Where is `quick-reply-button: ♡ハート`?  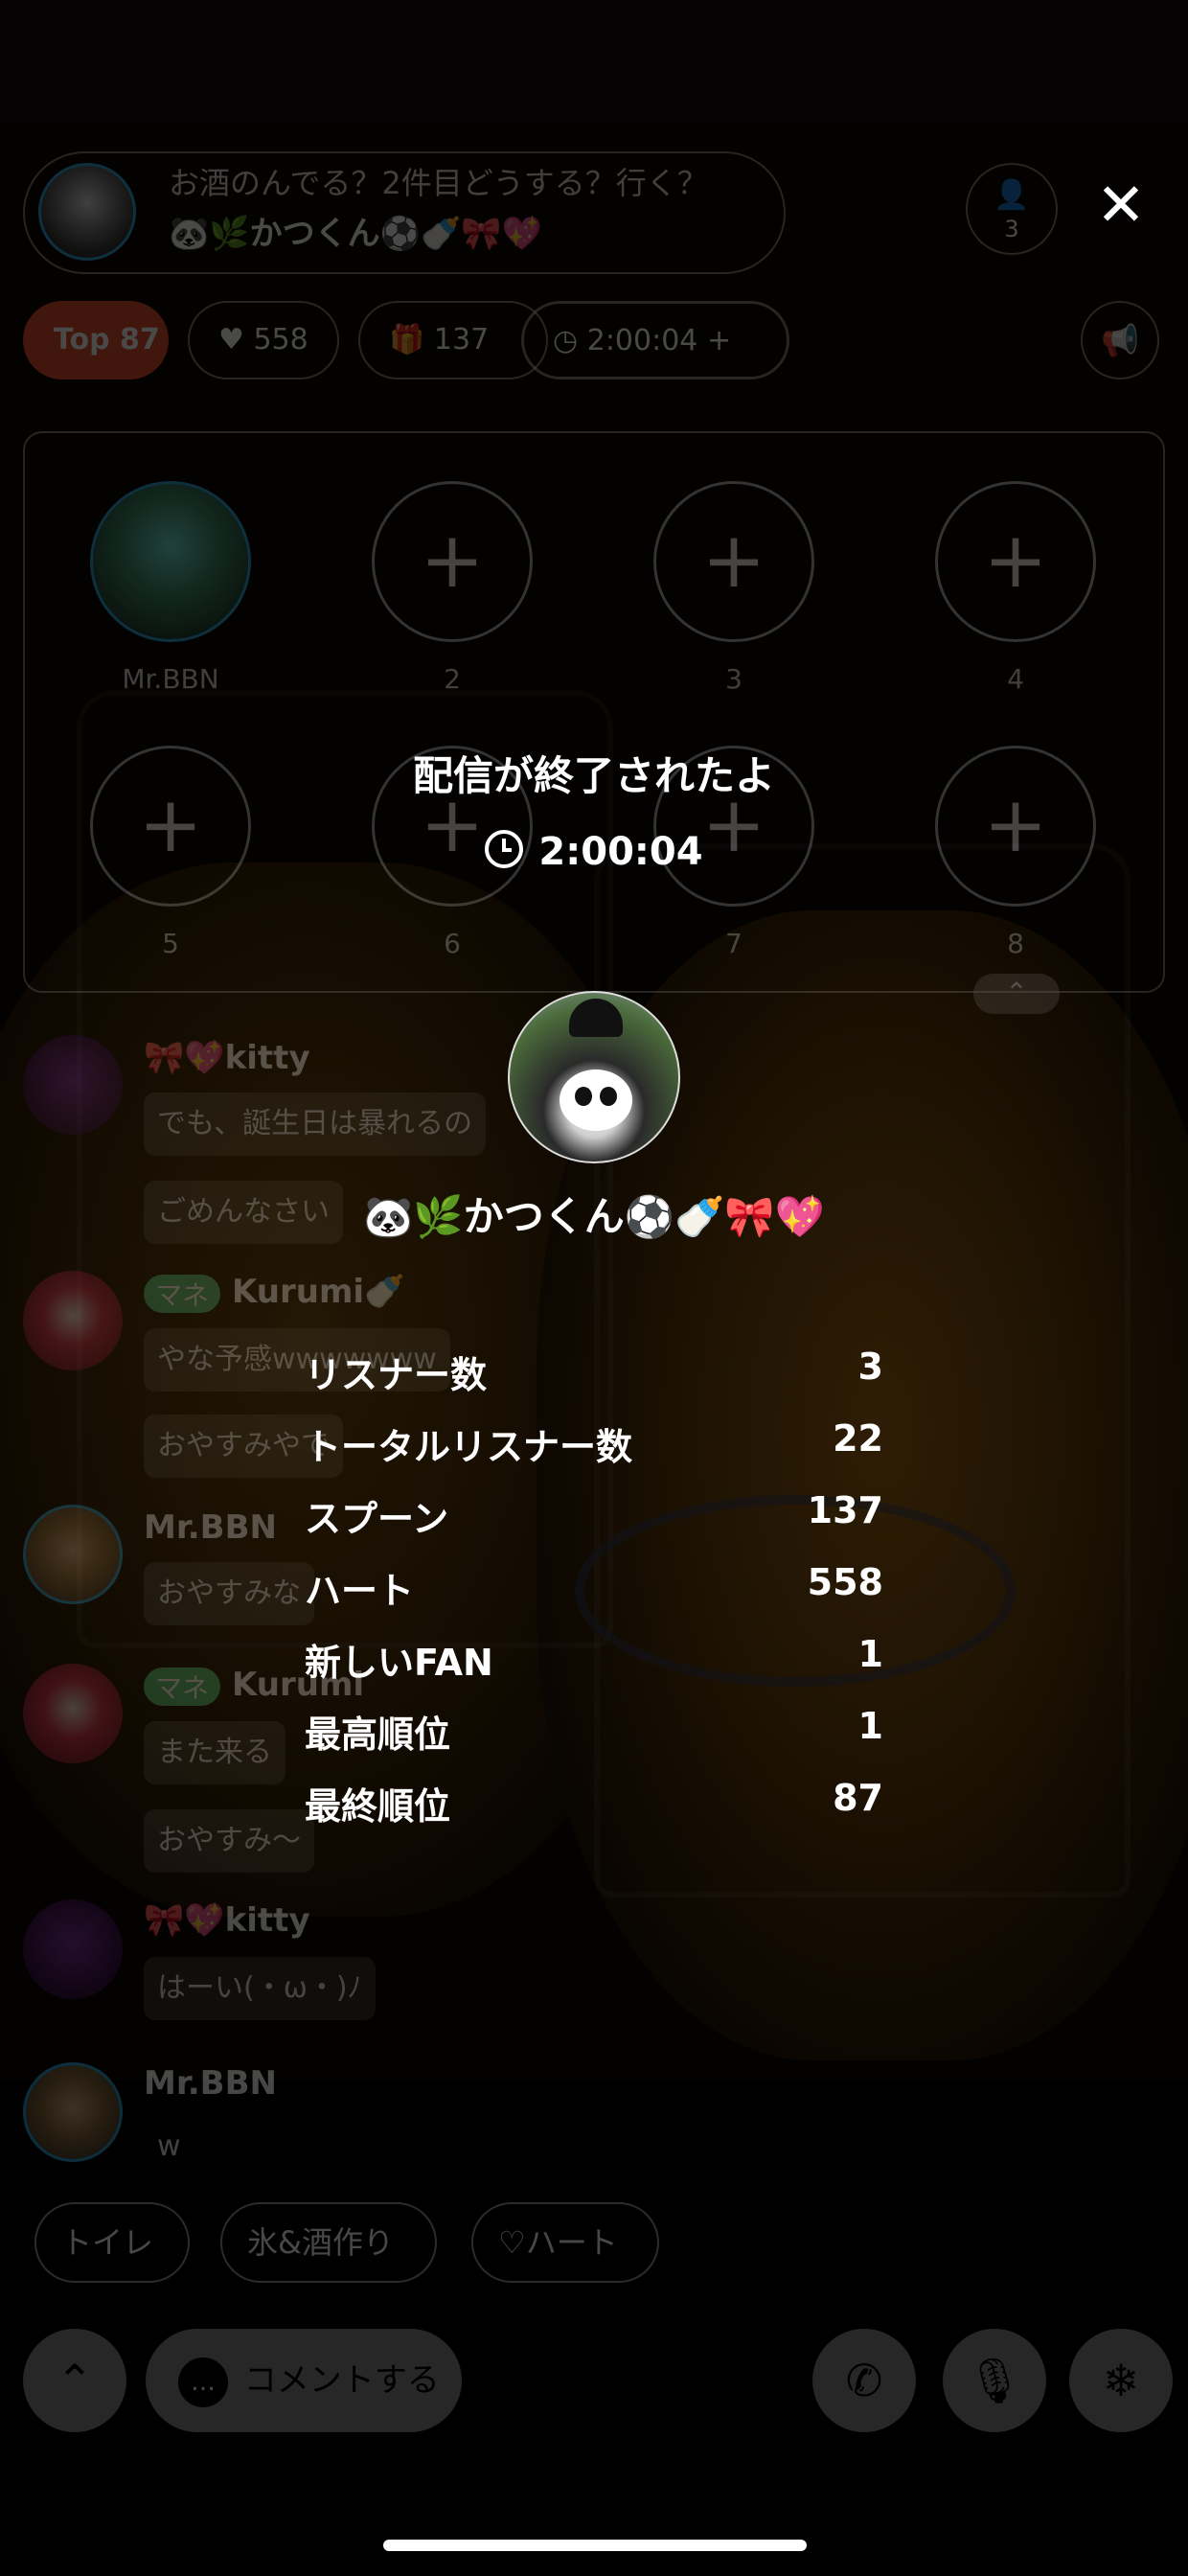
quick-reply-button: ♡ハート is located at coordinates (565, 2242).